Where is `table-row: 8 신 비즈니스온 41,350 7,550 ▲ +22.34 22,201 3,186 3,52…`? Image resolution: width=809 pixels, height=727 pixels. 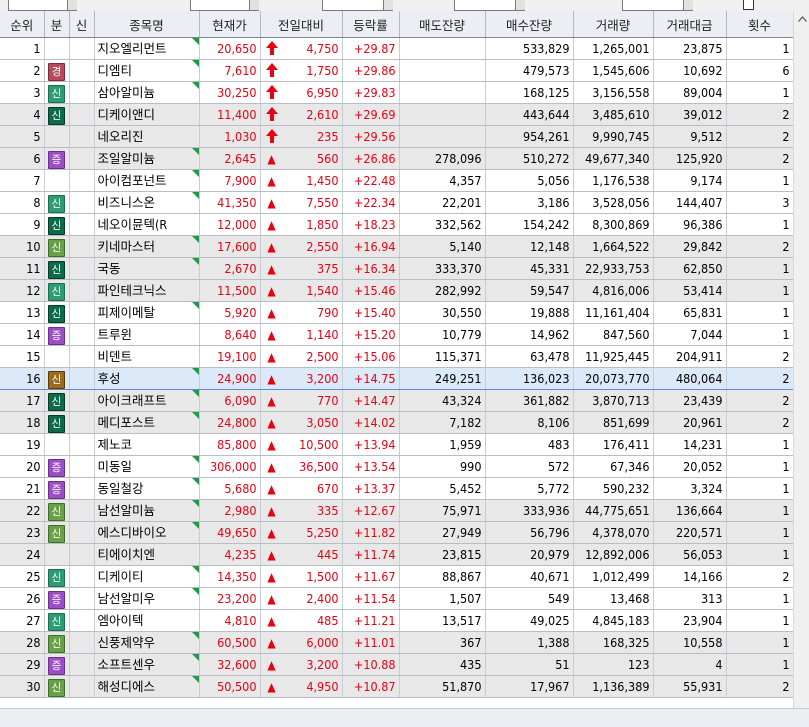
table-row: 8 신 비즈니스온 41,350 7,550 ▲ +22.34 22,201 3,186 3,52… is located at coordinates (396, 202).